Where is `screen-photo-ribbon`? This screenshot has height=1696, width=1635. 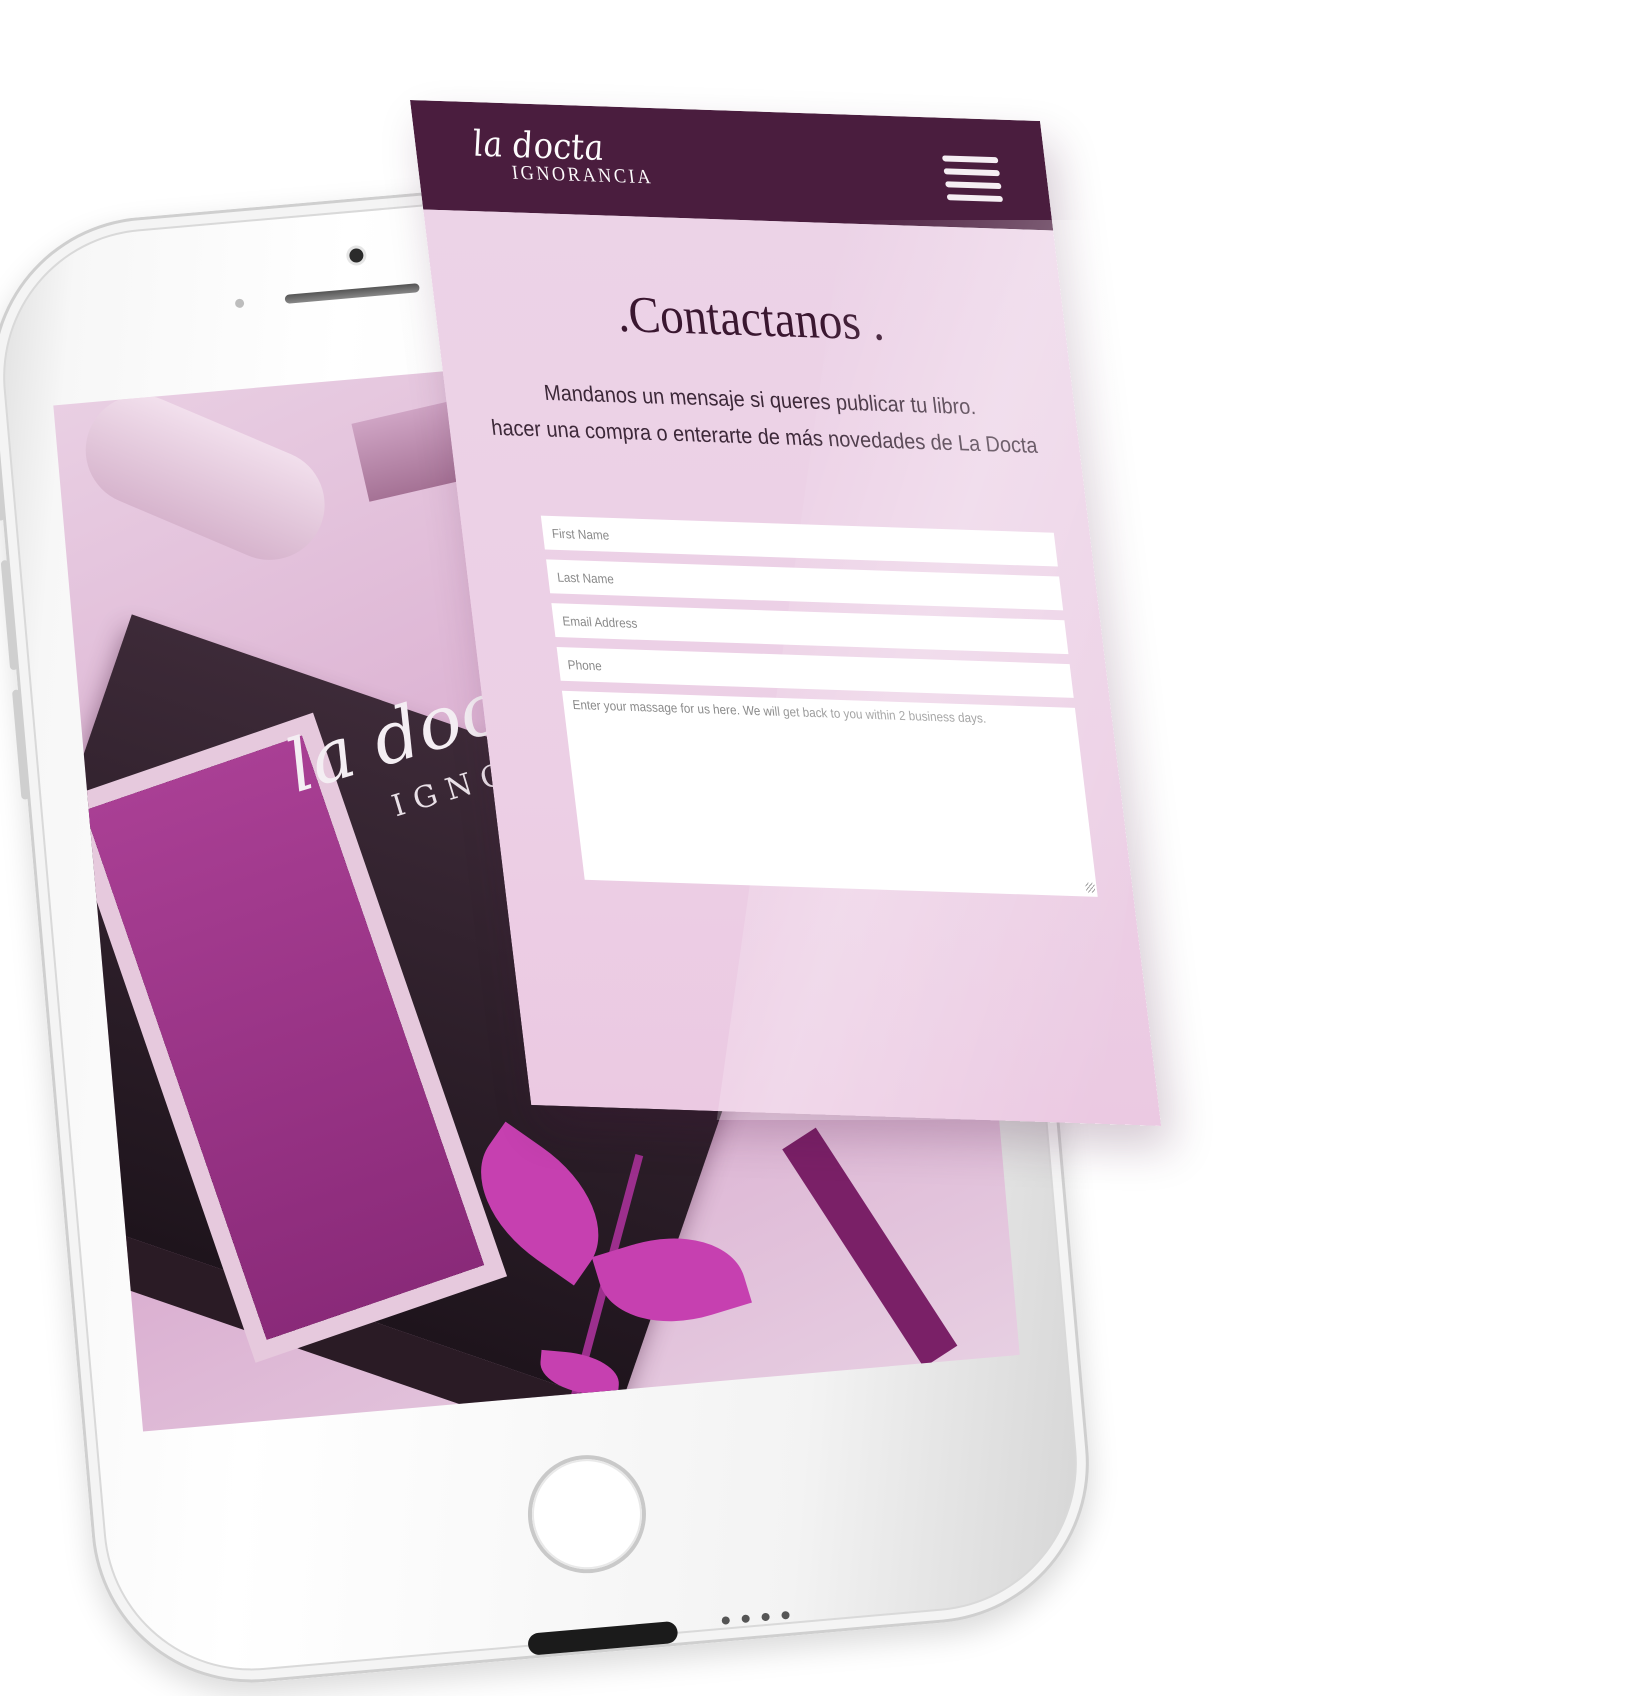
screen-photo-ribbon is located at coordinates (870, 1247).